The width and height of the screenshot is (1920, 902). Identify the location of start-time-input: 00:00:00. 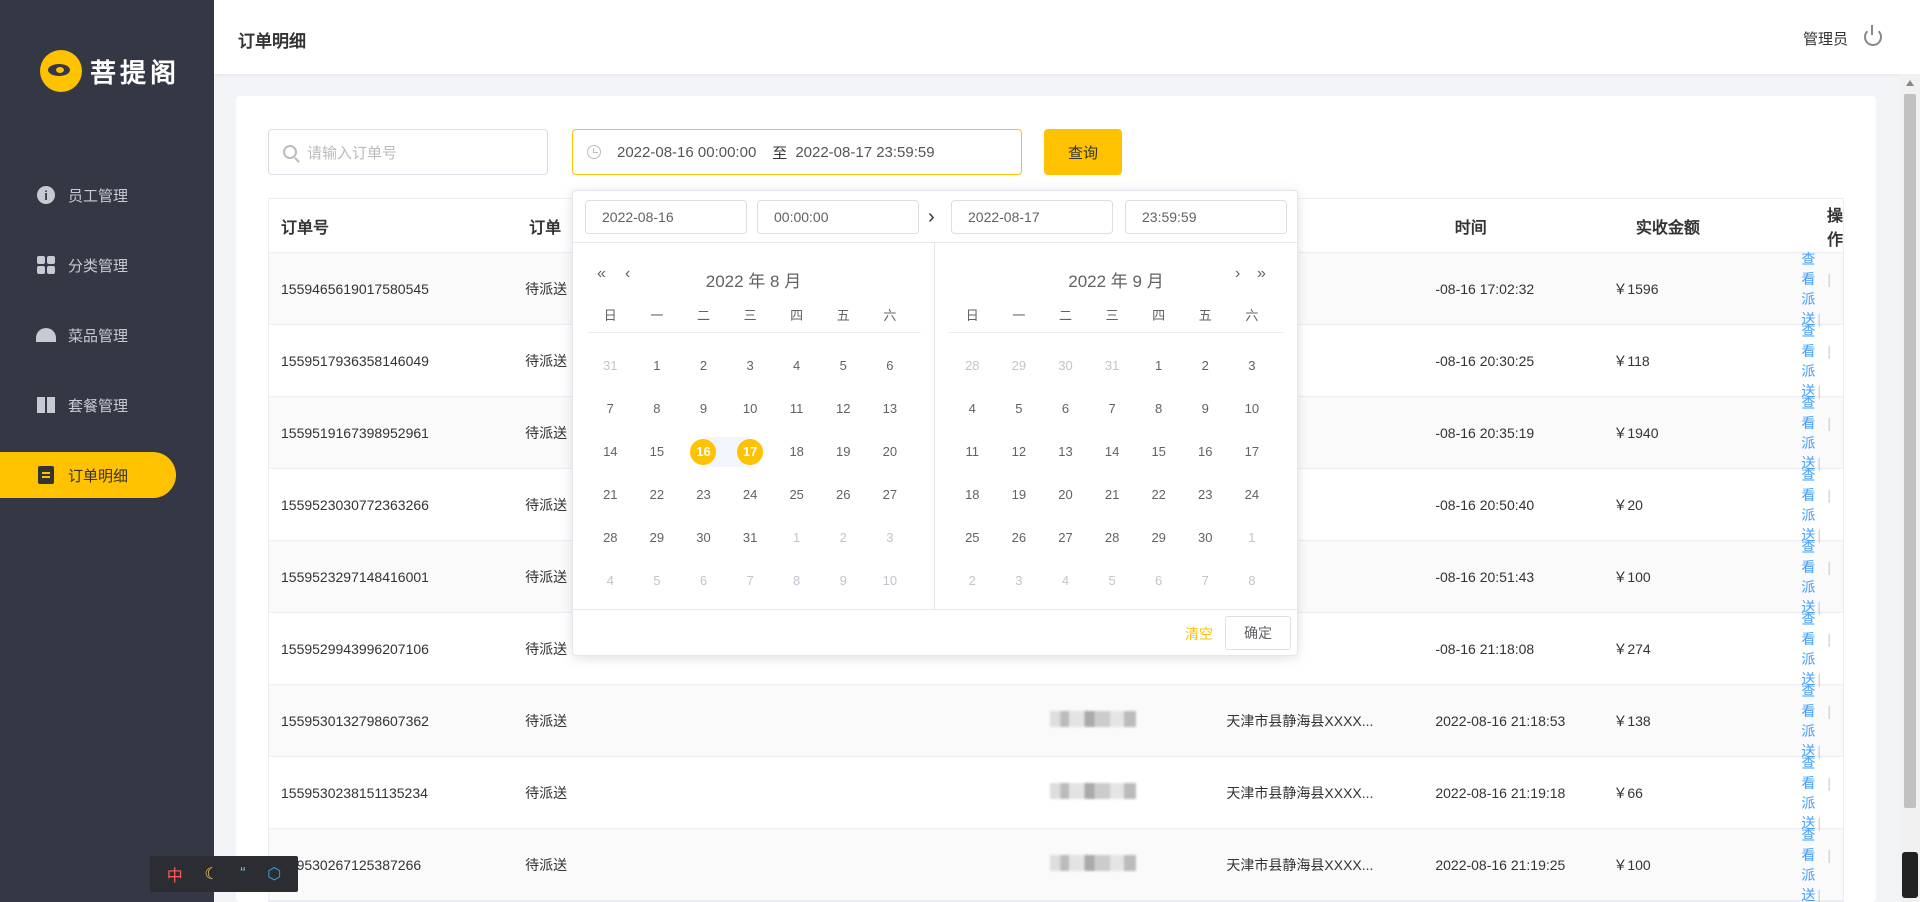
(838, 217).